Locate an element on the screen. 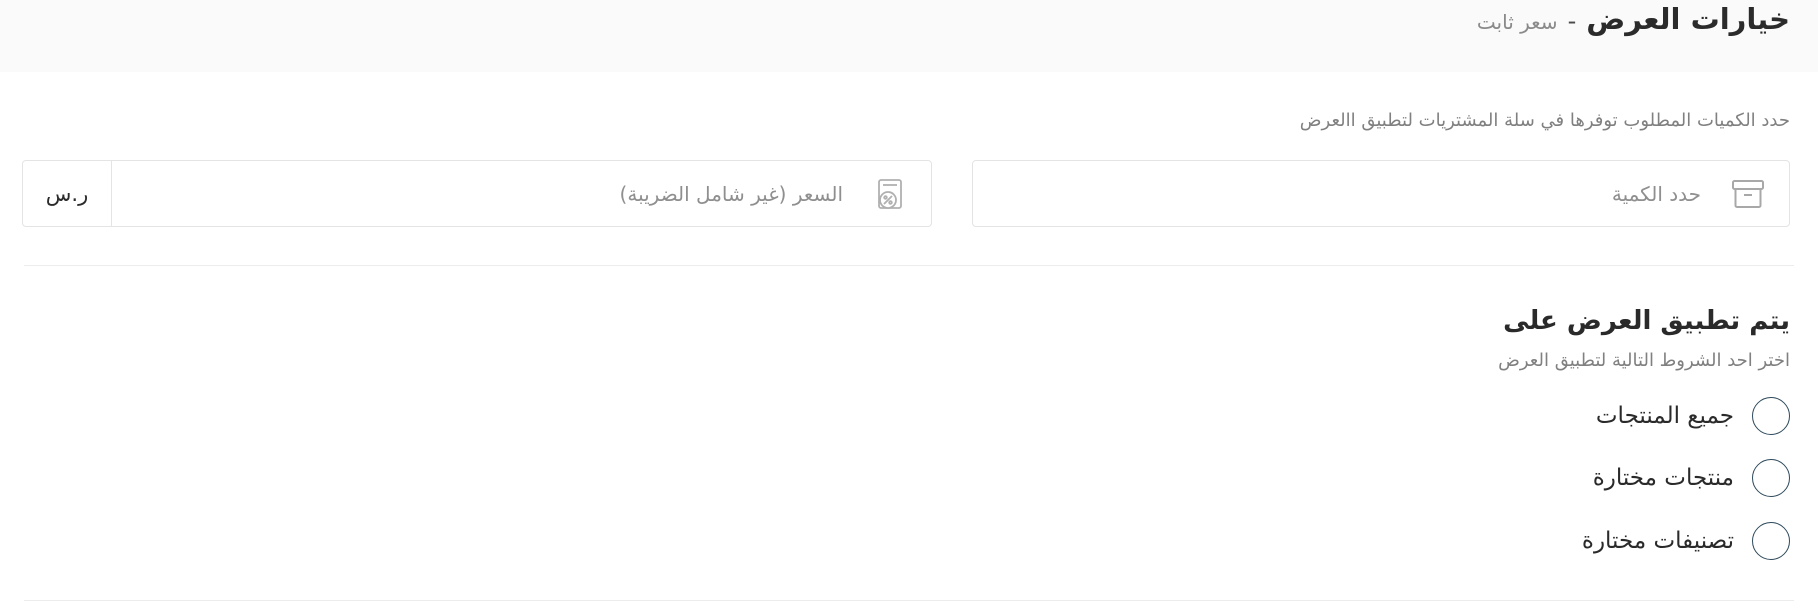  radio-option-selected-products: منتجات مختارة is located at coordinates (1691, 478).